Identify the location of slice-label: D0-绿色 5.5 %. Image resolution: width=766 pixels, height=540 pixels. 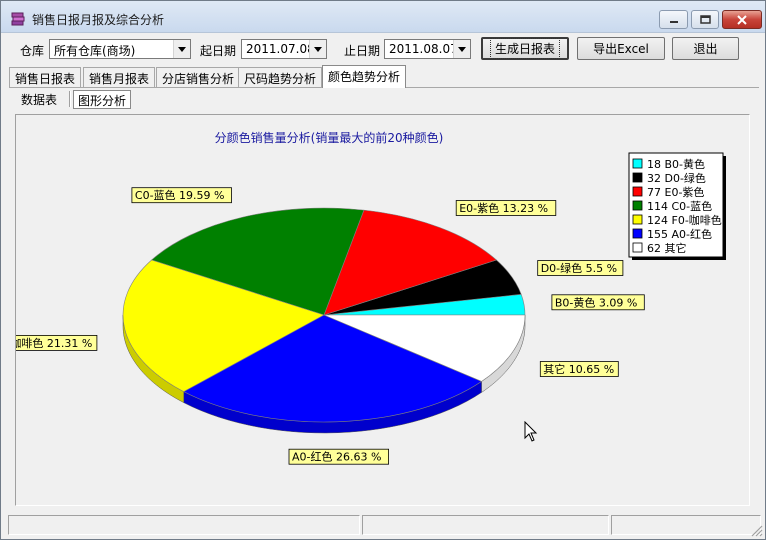
(580, 268).